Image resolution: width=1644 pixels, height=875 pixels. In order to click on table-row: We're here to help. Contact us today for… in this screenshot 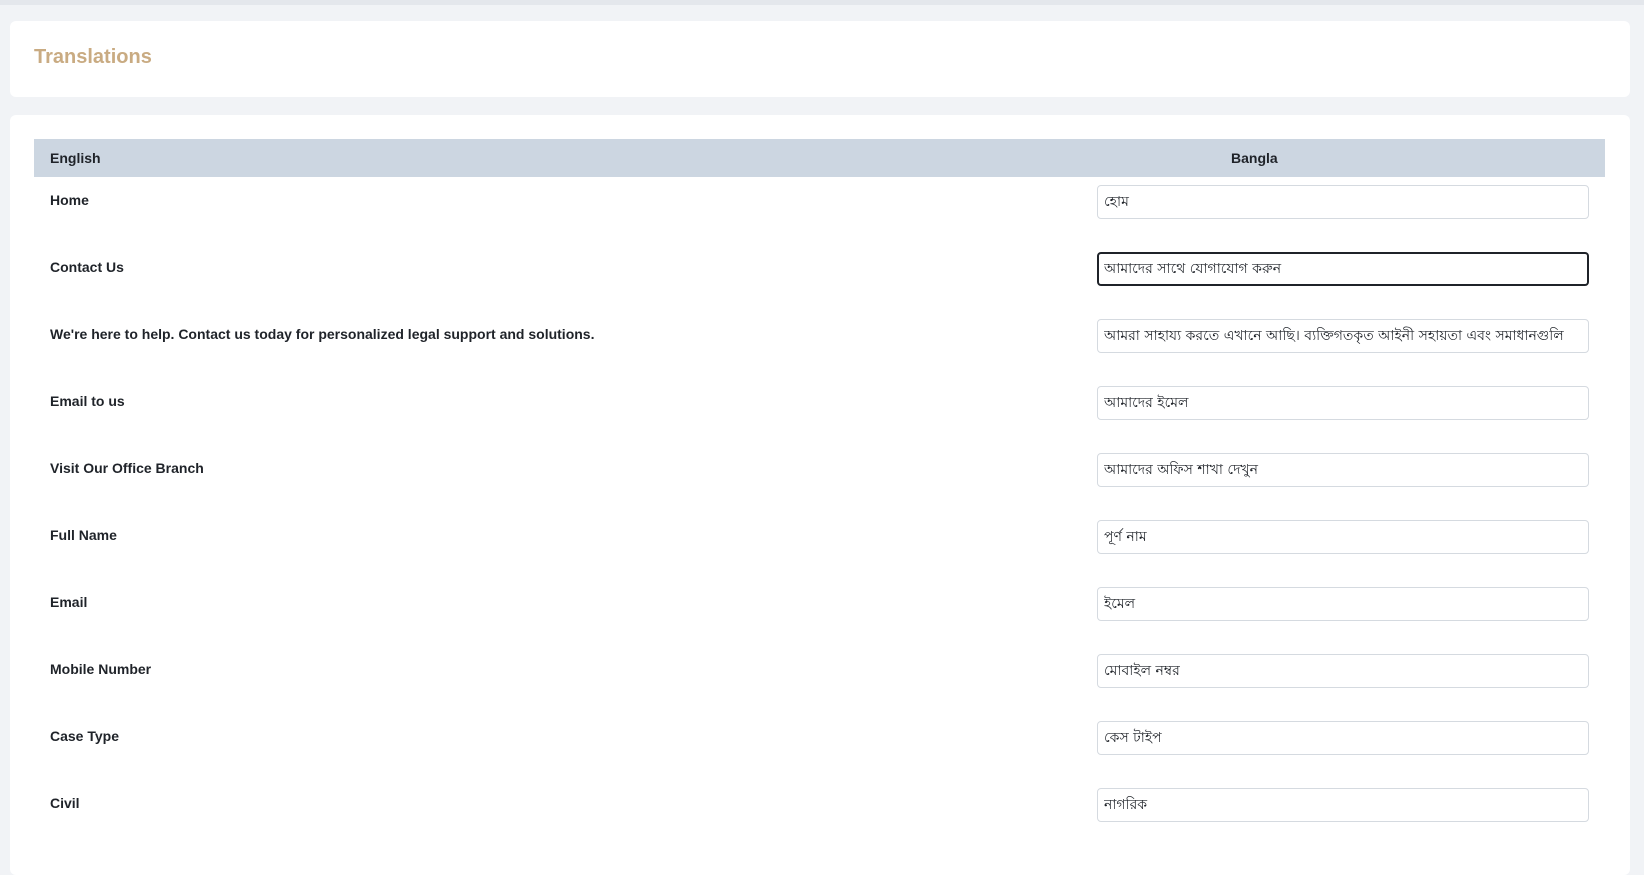, I will do `click(819, 346)`.